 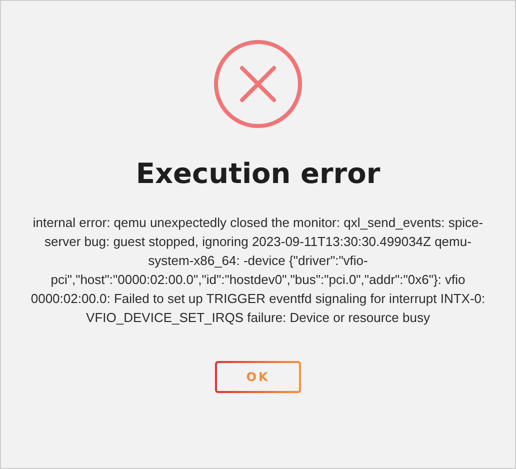 What do you see at coordinates (258, 174) in the screenshot?
I see `dialog-title: Execution error` at bounding box center [258, 174].